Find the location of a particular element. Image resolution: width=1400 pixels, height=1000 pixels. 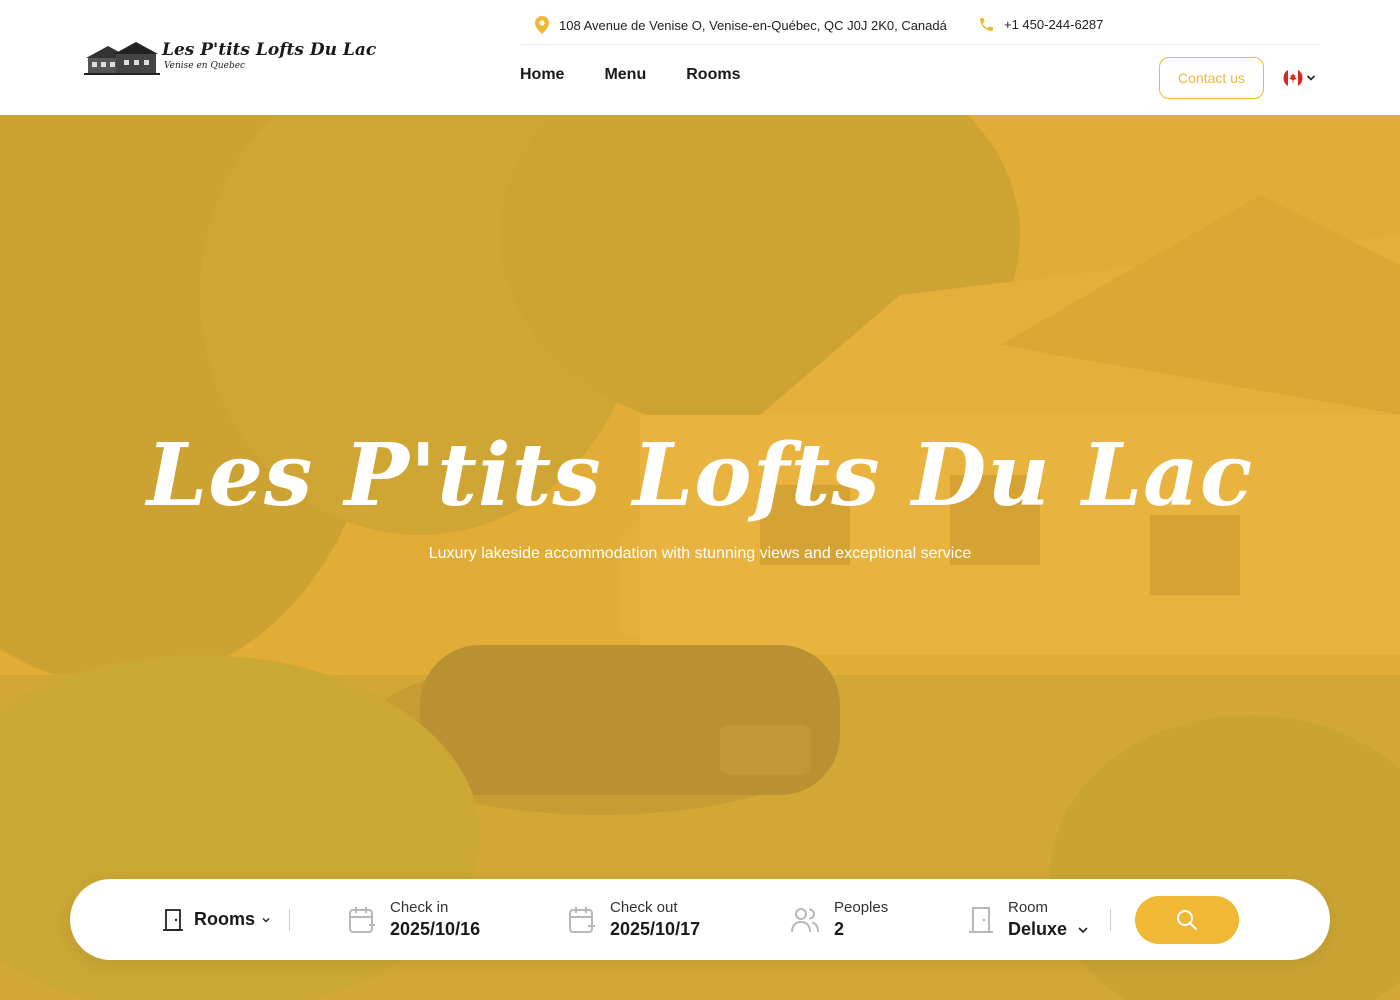

hero-title: Les P'tits Lofts Du Lac is located at coordinates (700, 475).